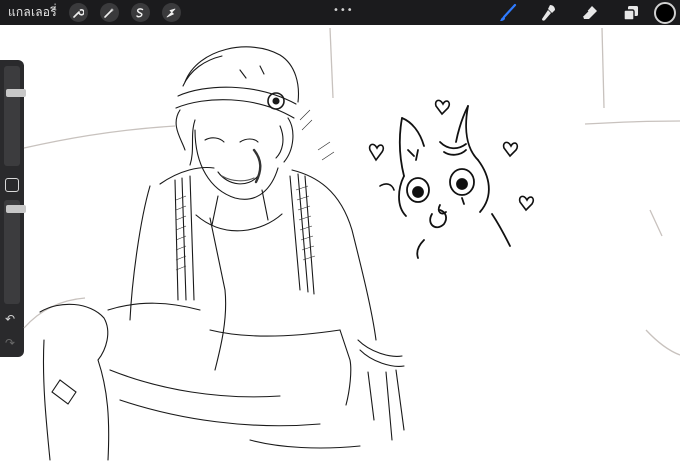  Describe the element at coordinates (665, 12) in the screenshot. I see `color-swatch` at that location.